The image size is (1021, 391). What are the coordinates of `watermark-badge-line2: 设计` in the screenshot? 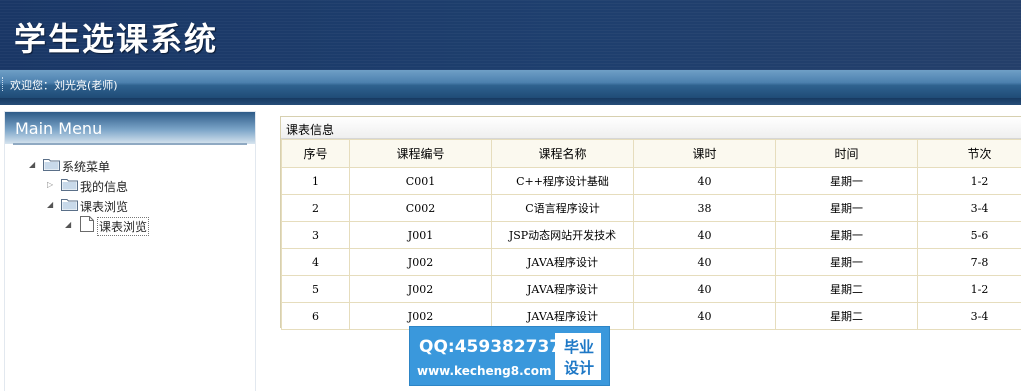 It's located at (578, 368).